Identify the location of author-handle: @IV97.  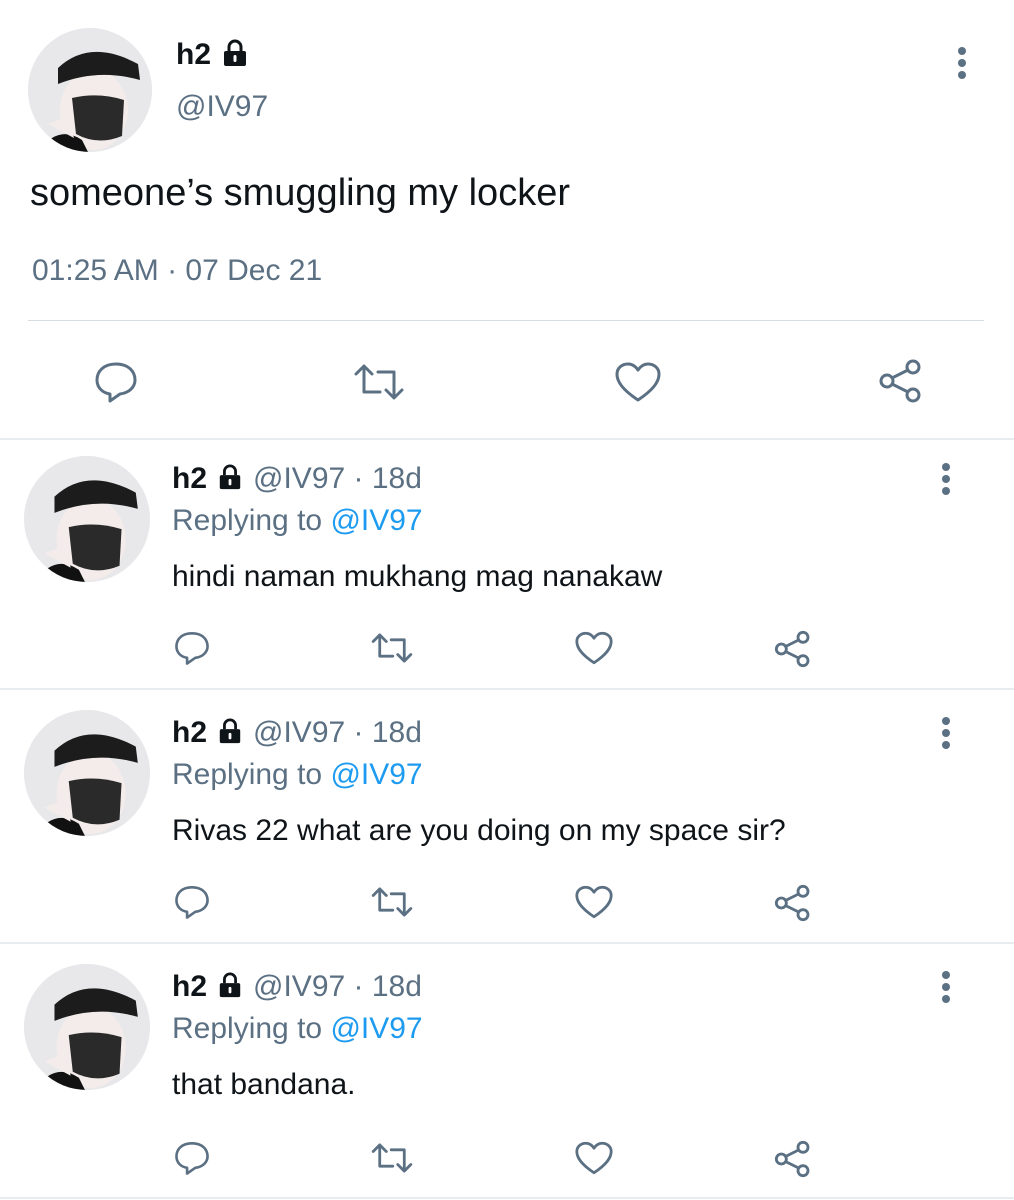
(222, 107).